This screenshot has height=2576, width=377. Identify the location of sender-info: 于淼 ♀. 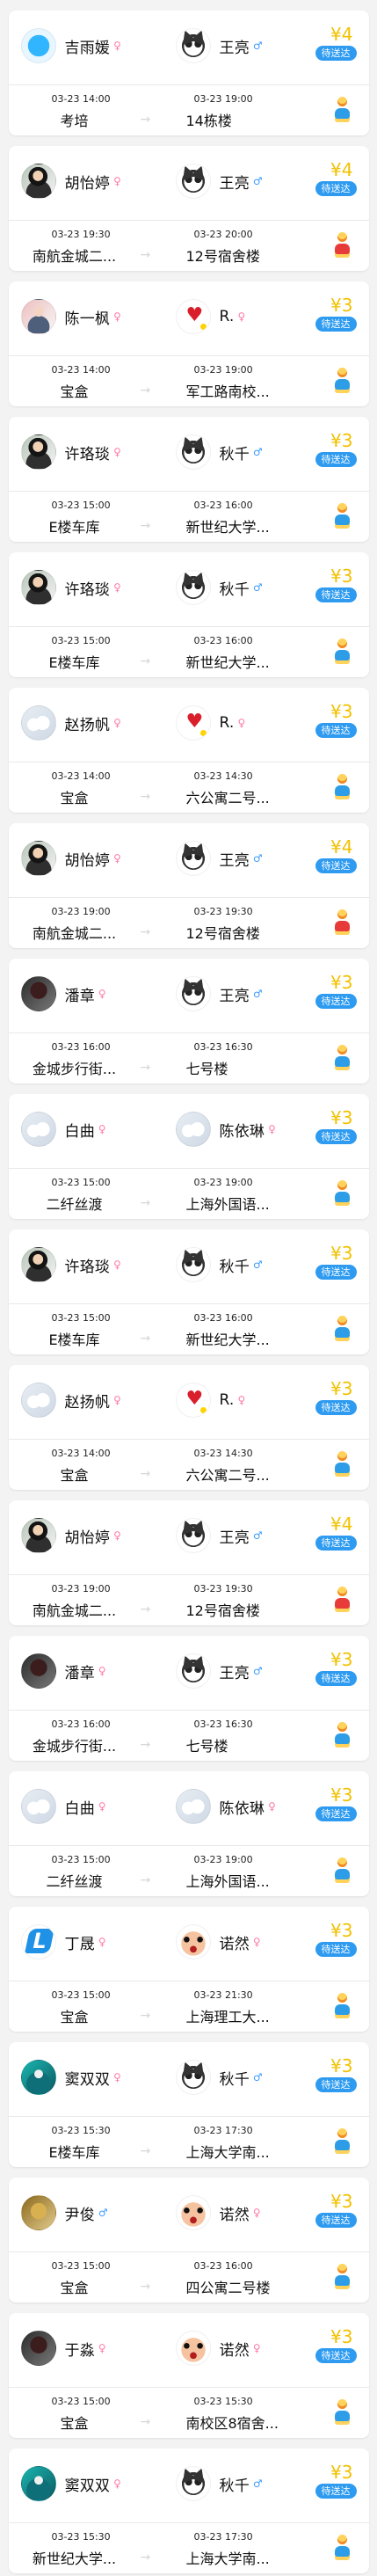
(63, 2348).